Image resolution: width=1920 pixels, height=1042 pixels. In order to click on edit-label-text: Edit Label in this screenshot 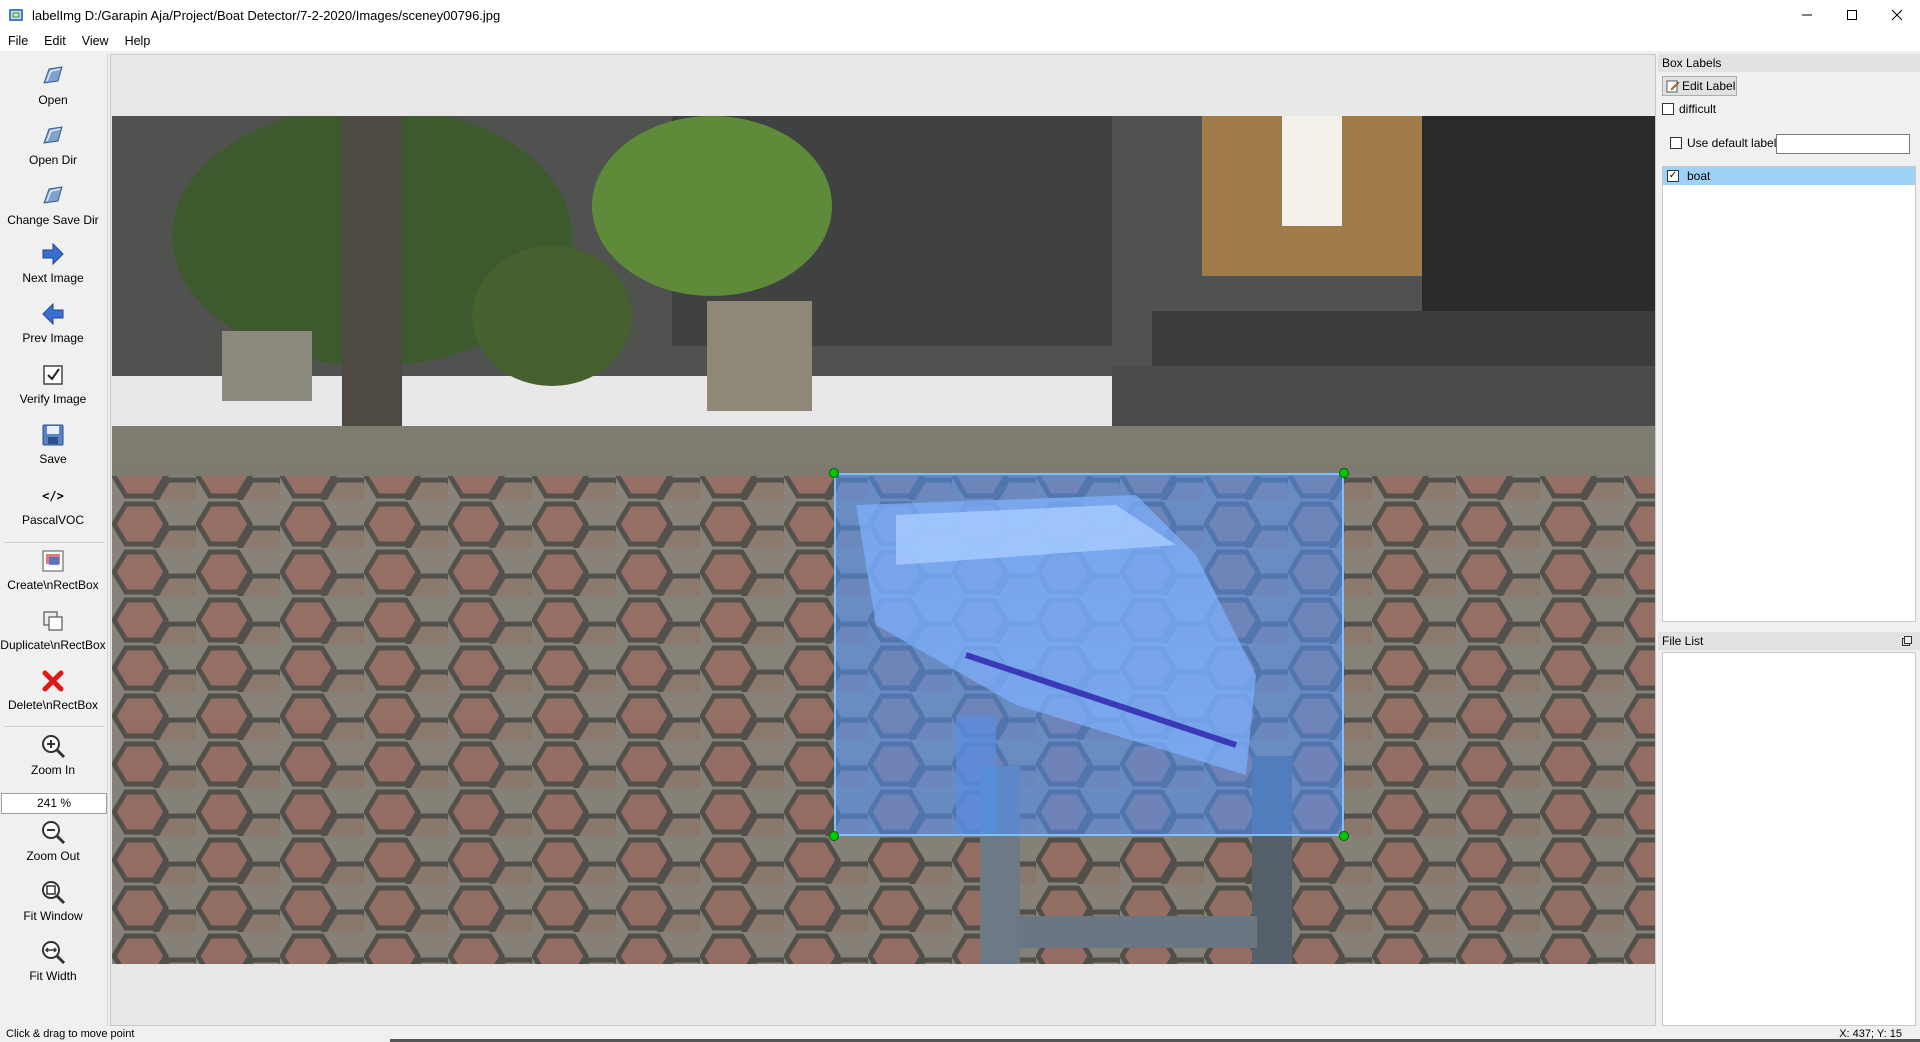, I will do `click(1709, 86)`.